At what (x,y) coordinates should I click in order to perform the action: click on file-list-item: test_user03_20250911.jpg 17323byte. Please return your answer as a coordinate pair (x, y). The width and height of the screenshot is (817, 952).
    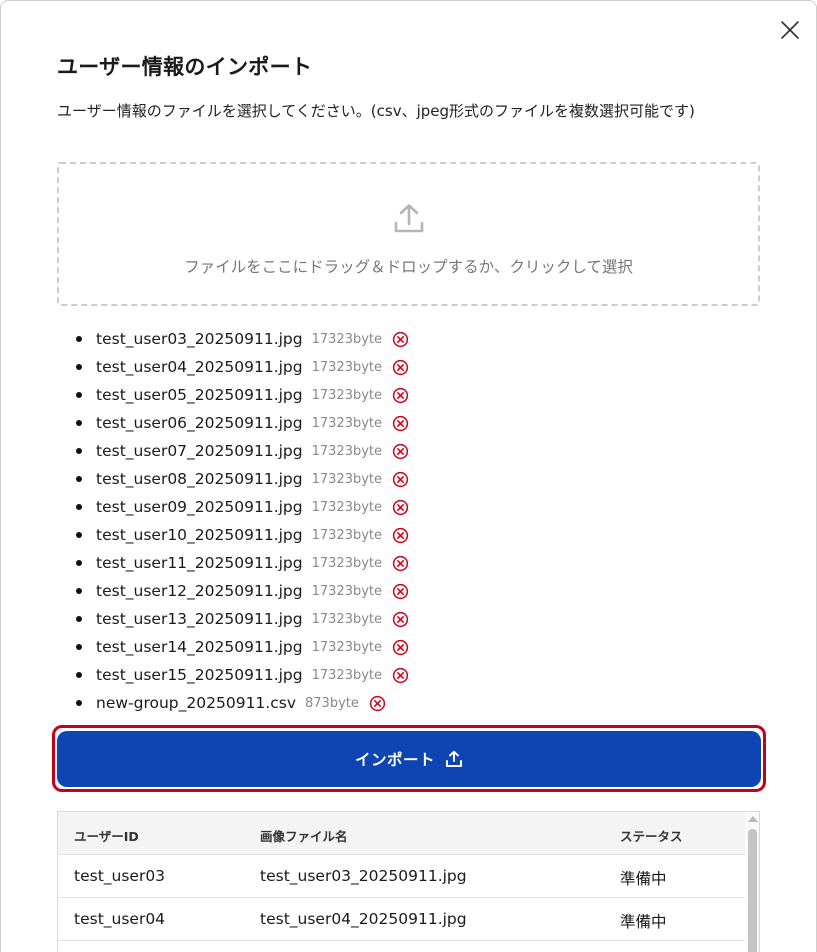
    Looking at the image, I should click on (242, 339).